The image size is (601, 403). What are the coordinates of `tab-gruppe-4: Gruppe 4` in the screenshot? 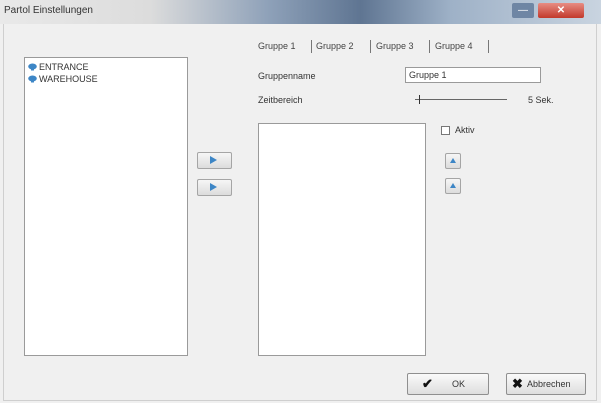 It's located at (454, 46).